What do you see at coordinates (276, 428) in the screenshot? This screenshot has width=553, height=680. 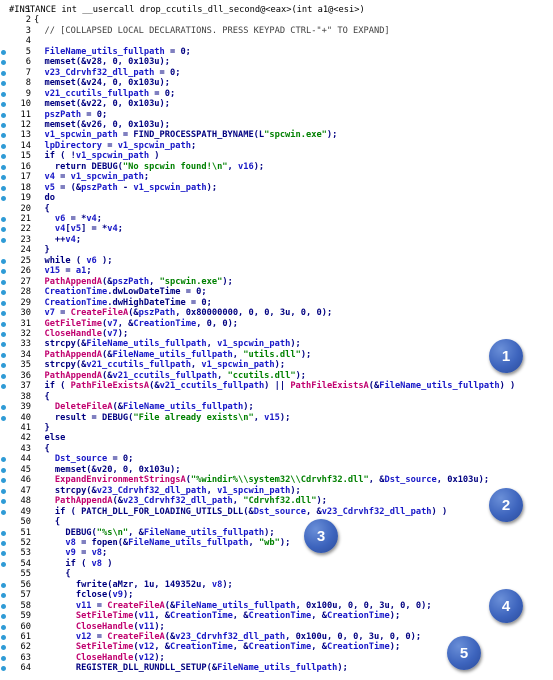 I see `code-line: 41 }` at bounding box center [276, 428].